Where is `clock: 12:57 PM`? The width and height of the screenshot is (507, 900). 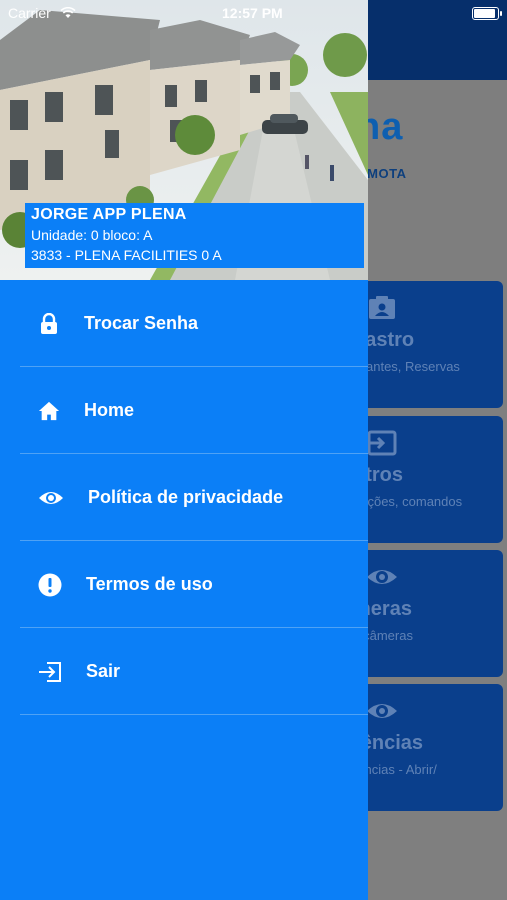 clock: 12:57 PM is located at coordinates (252, 13).